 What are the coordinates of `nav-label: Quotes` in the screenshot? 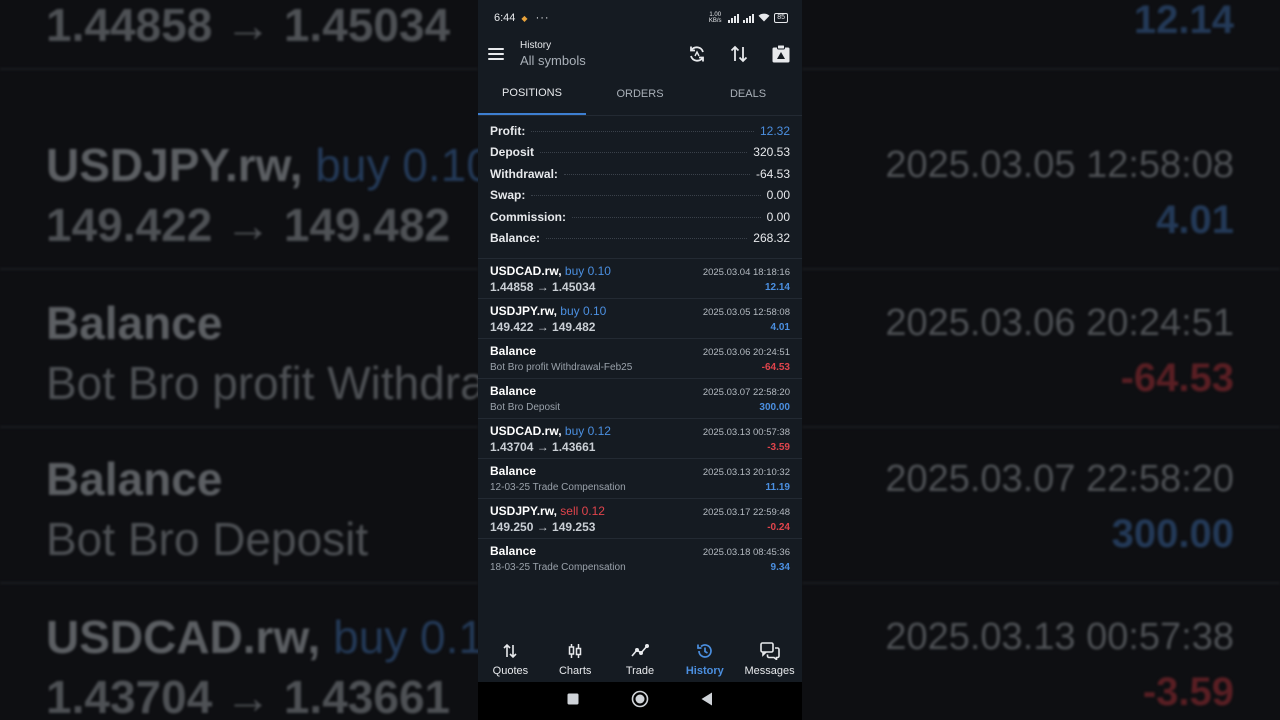 It's located at (510, 671).